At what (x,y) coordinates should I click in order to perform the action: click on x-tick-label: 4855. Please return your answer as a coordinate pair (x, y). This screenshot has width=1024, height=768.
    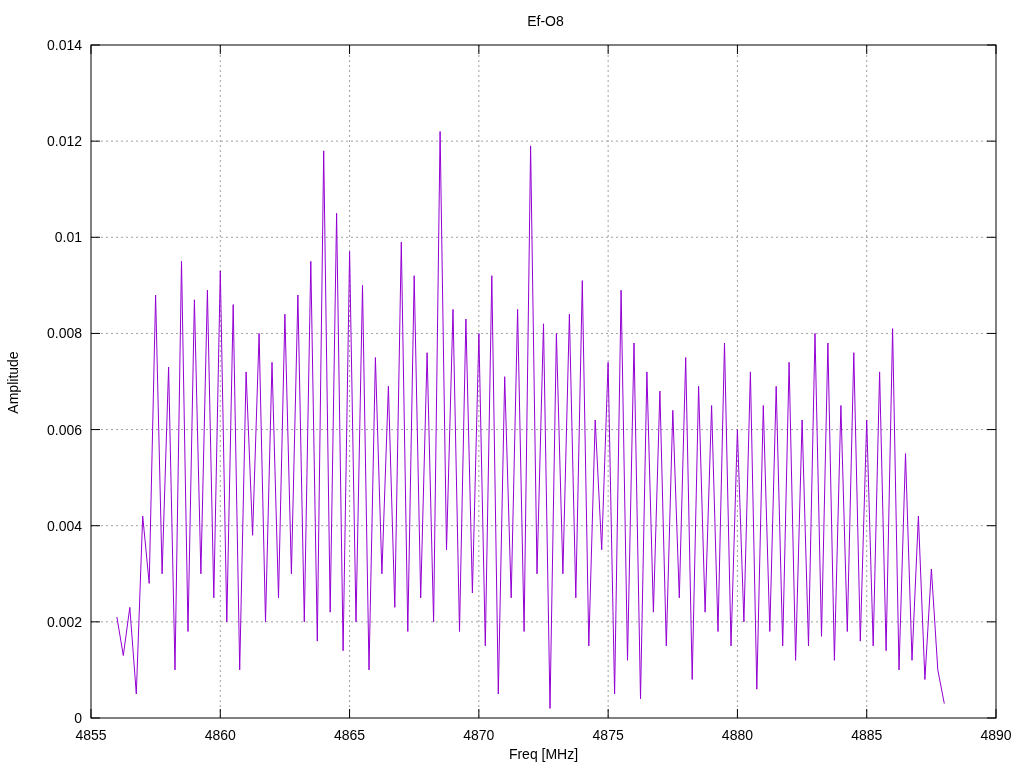
    Looking at the image, I should click on (91, 735).